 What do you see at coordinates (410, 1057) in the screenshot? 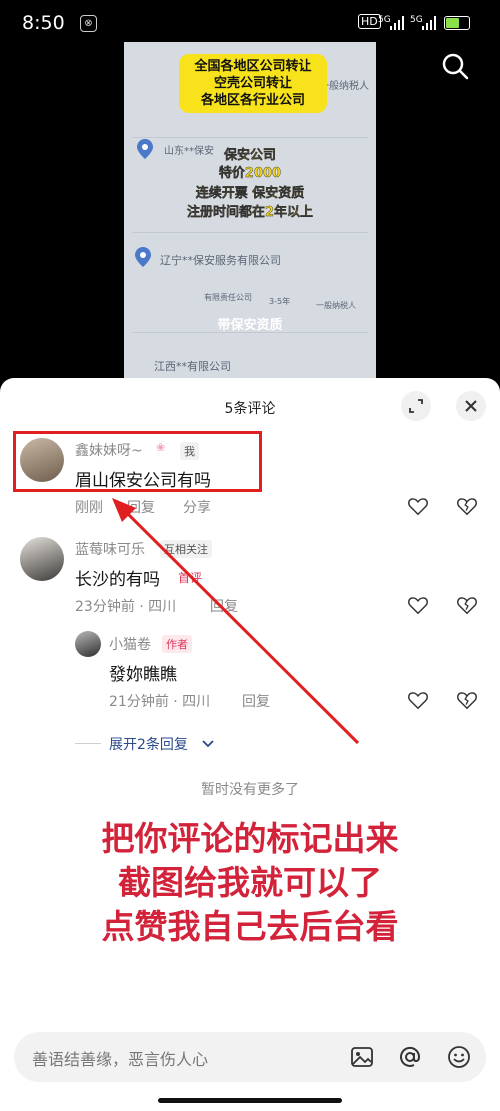
I see `at-icon` at bounding box center [410, 1057].